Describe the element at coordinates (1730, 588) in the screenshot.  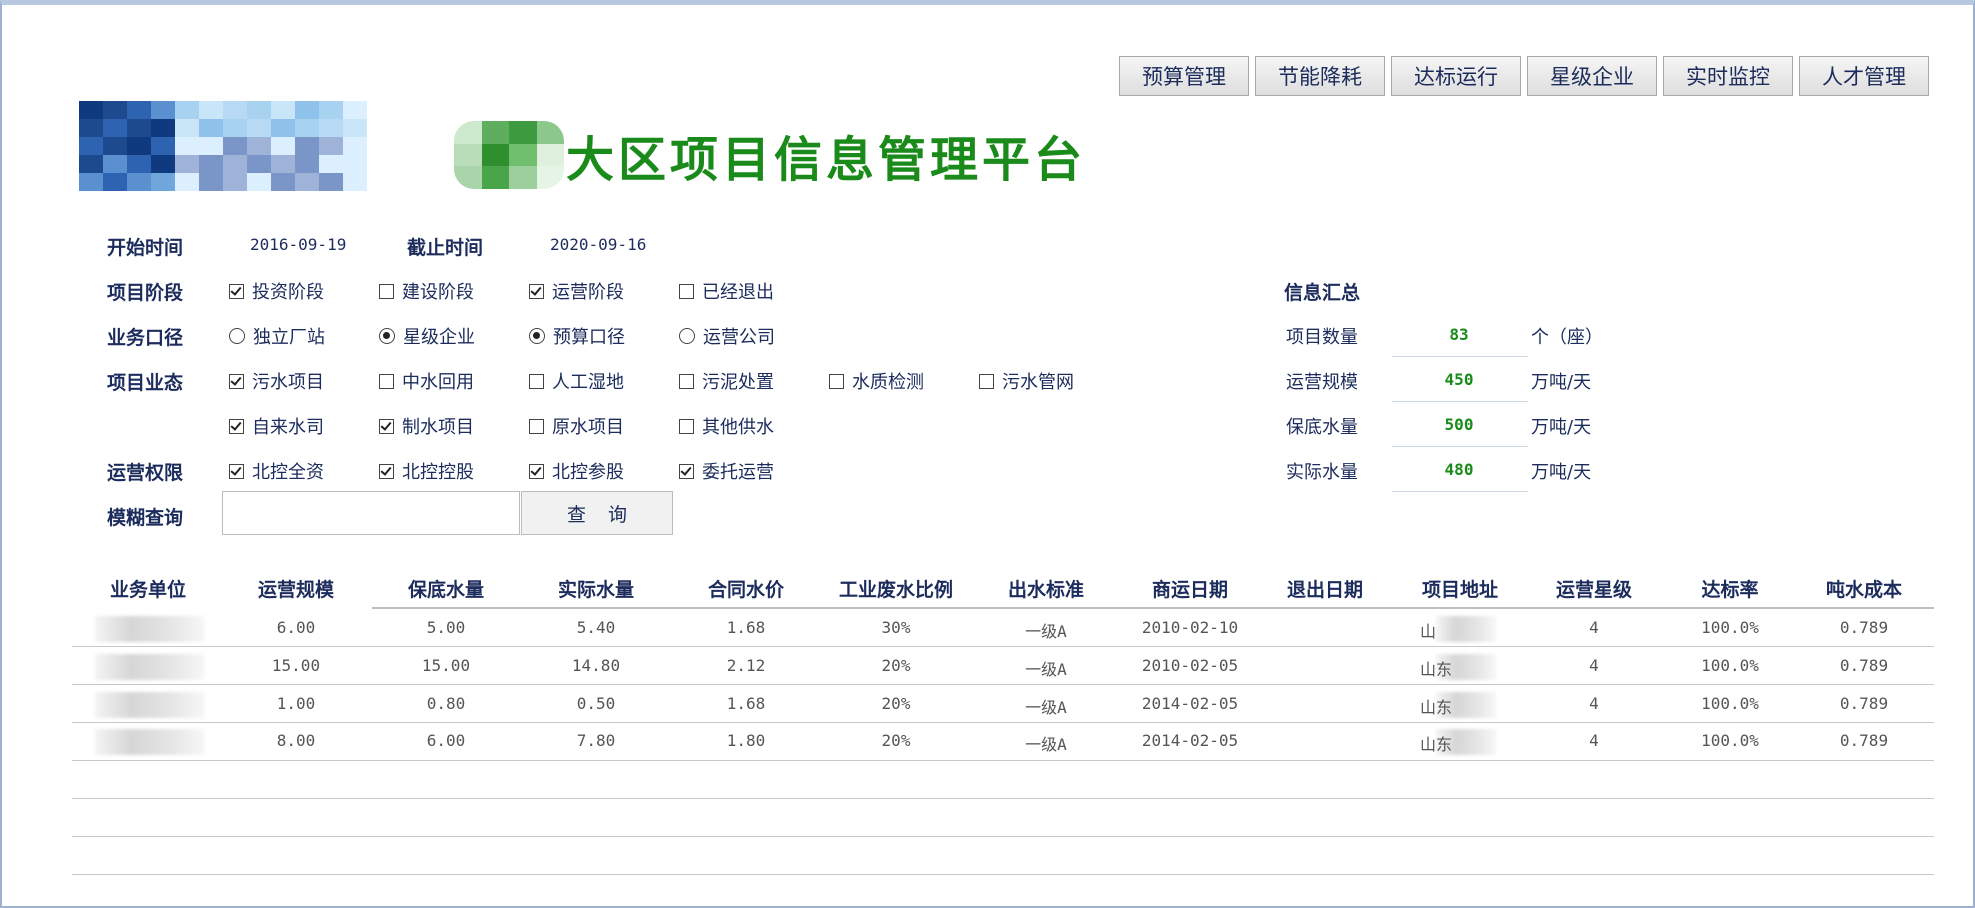
I see `column-header: 达标率` at that location.